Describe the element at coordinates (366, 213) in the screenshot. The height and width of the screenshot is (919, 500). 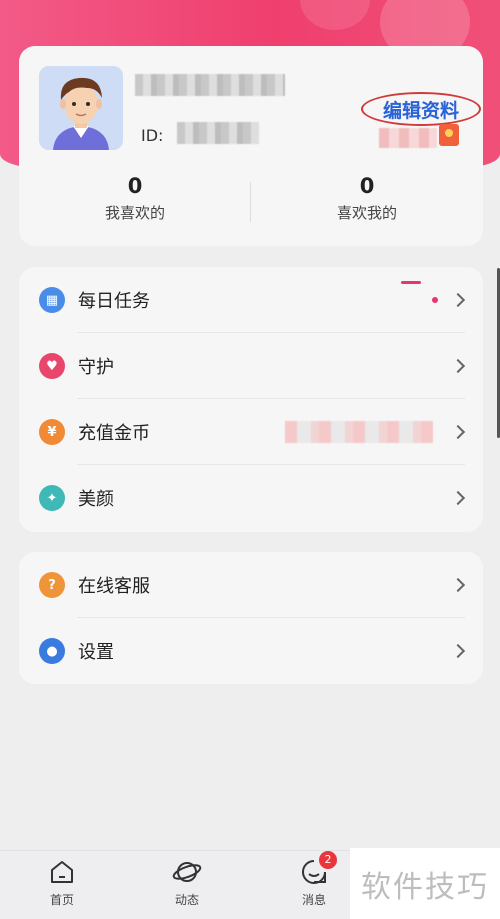
I see `stat-likes-me-label: 喜欢我的` at that location.